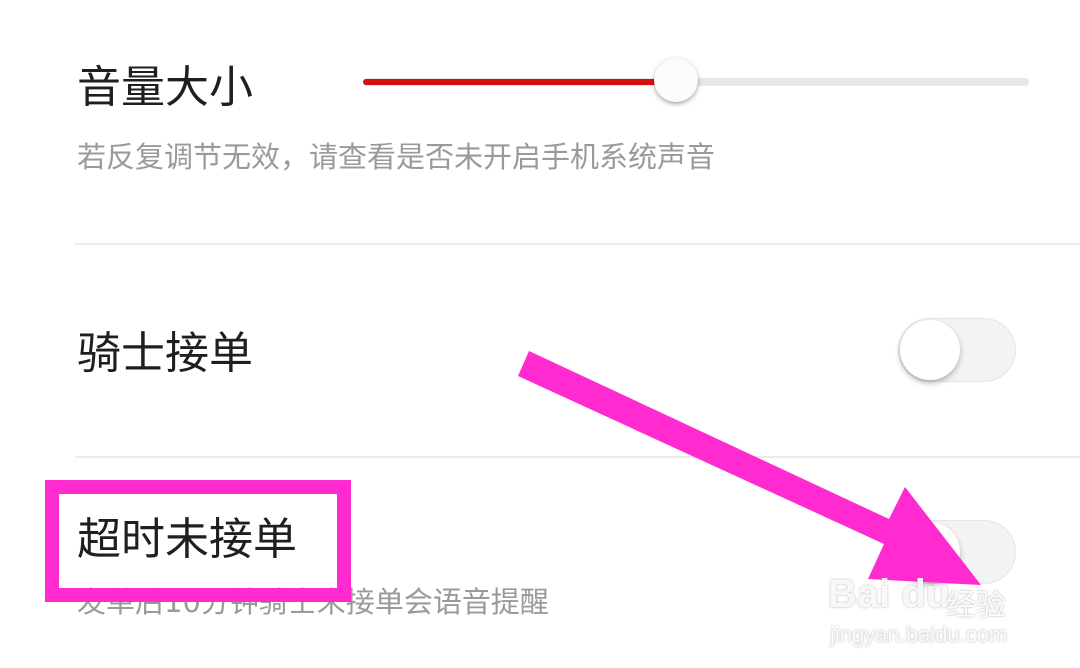 This screenshot has width=1080, height=668. I want to click on watermark-brand: Bai du, so click(889, 594).